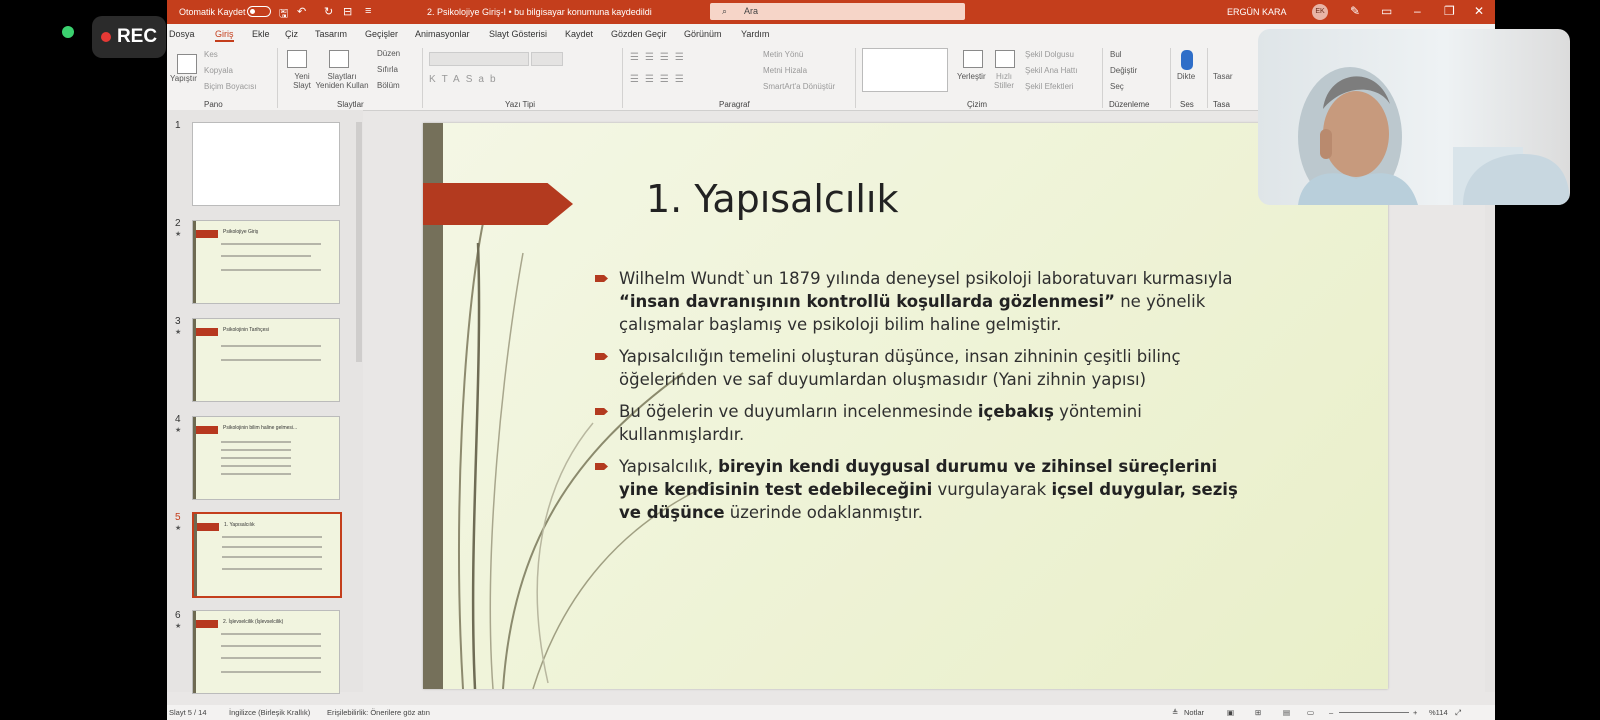 The height and width of the screenshot is (720, 1600). I want to click on shape-effects-button: Şekil Efektleri, so click(1049, 86).